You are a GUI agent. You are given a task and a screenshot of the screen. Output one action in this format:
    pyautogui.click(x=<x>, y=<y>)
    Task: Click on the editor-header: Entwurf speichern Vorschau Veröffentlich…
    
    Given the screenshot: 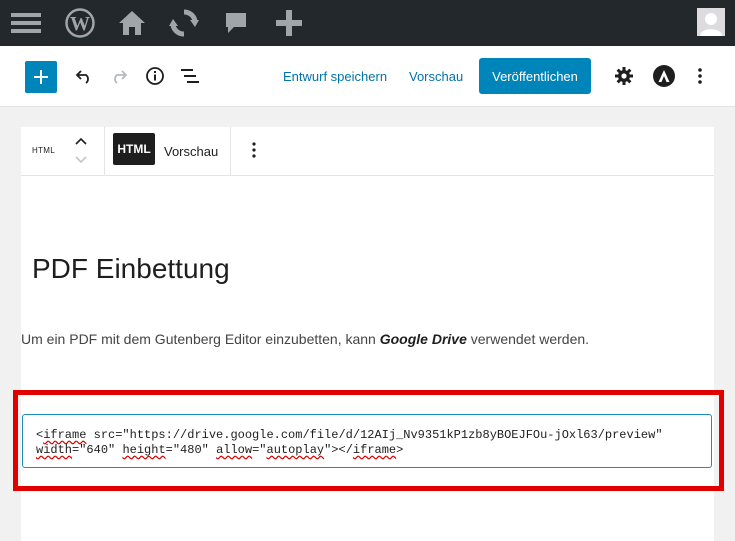 What is the action you would take?
    pyautogui.click(x=367, y=76)
    